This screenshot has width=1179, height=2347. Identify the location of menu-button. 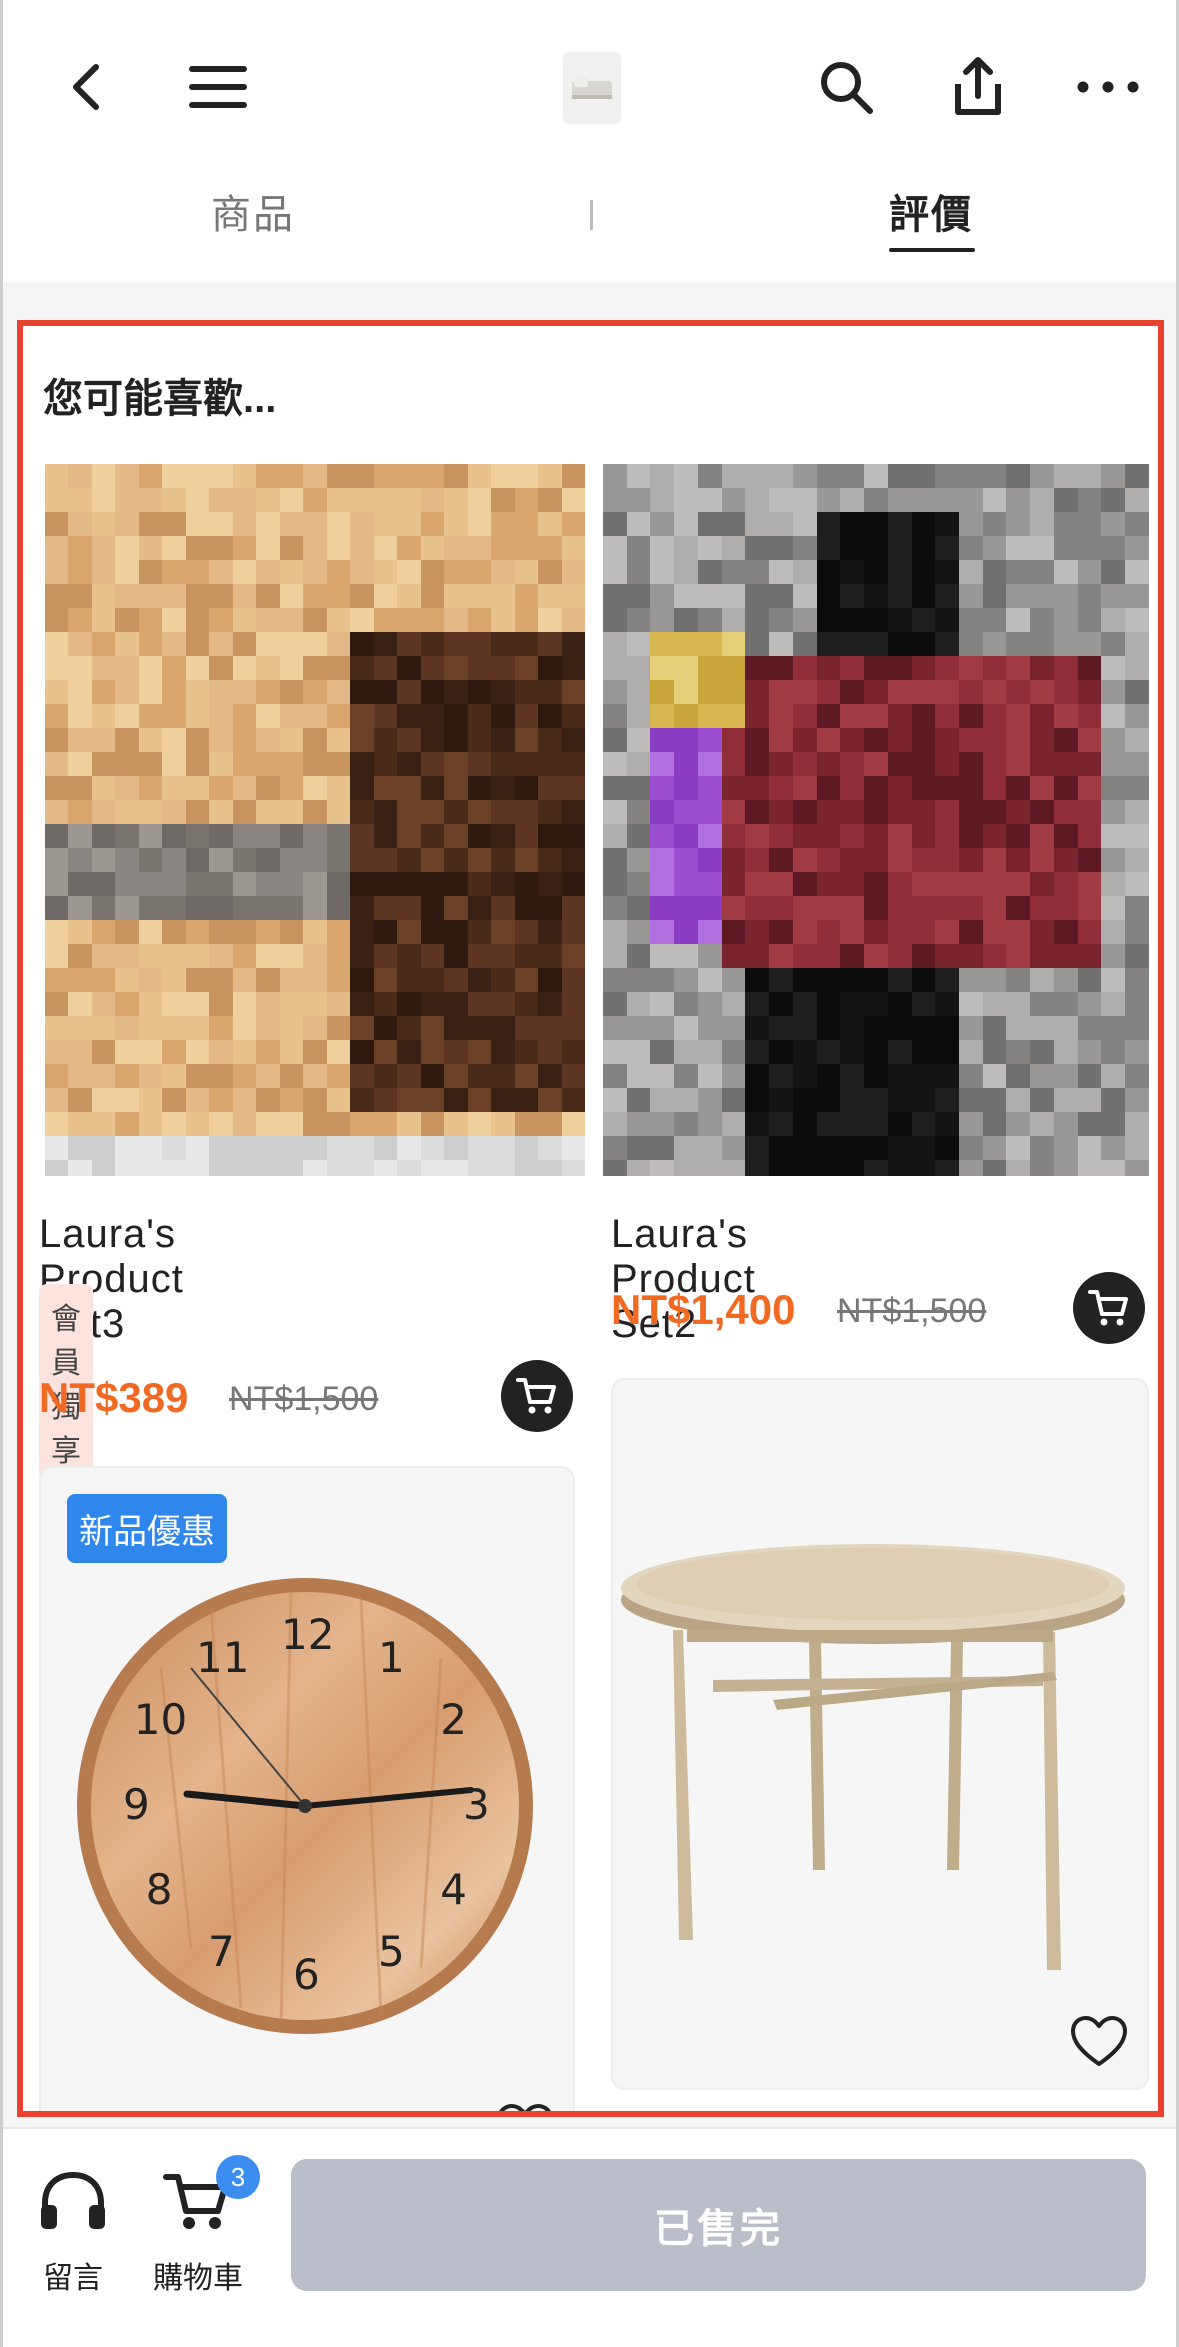
(218, 87).